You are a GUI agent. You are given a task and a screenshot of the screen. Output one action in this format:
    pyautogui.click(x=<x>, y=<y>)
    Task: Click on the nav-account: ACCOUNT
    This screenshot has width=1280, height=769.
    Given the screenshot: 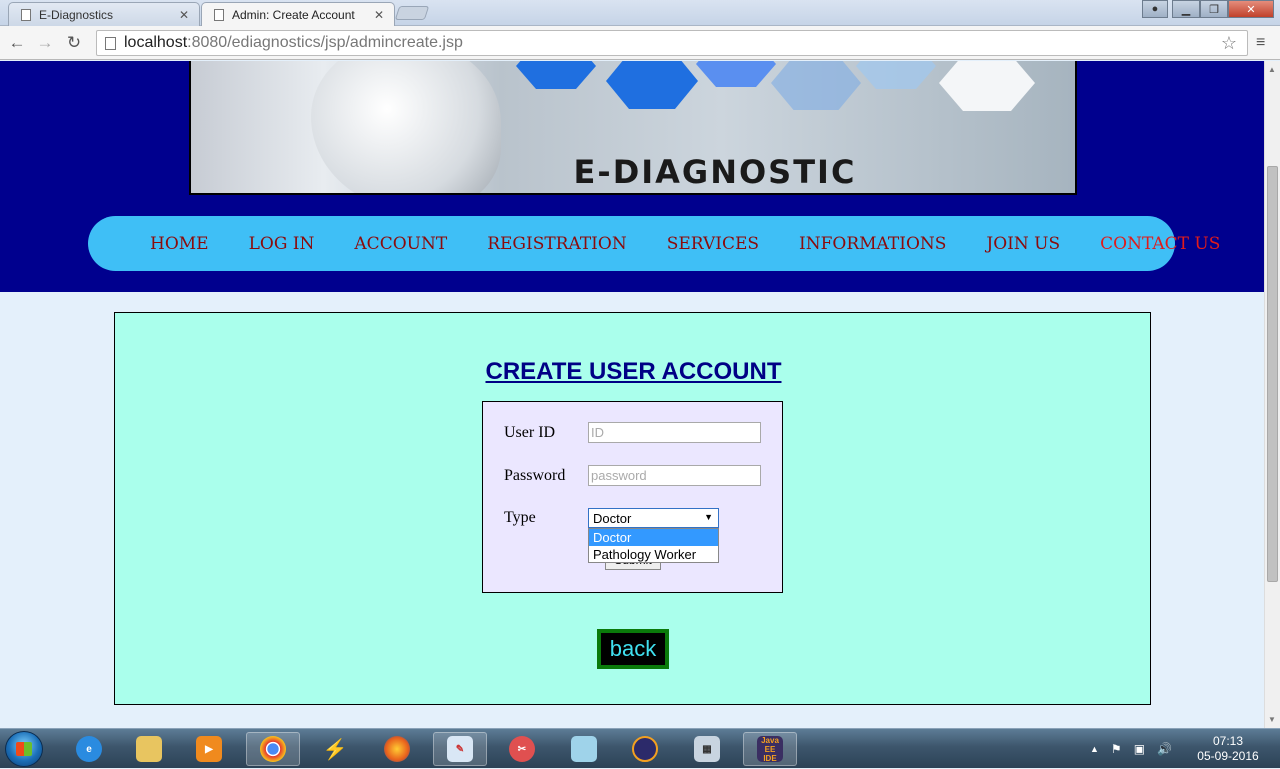 What is the action you would take?
    pyautogui.click(x=400, y=244)
    